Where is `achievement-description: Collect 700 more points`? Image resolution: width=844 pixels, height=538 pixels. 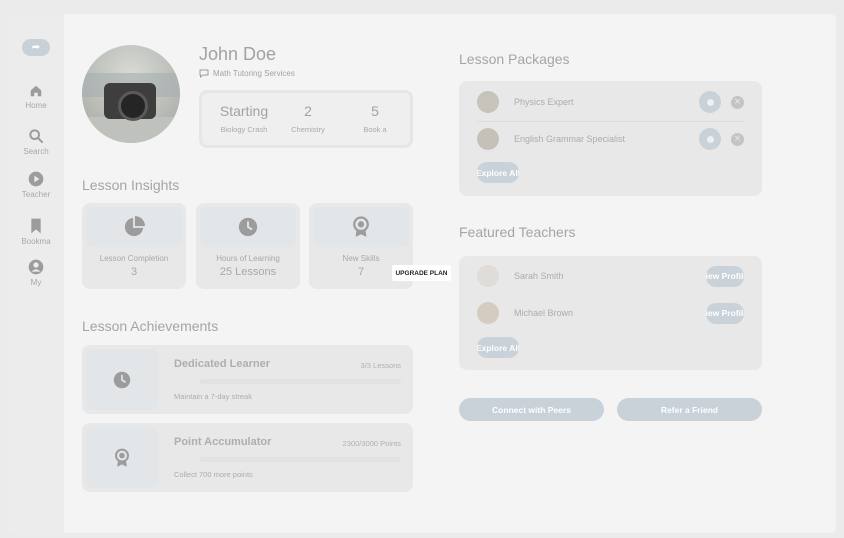 achievement-description: Collect 700 more points is located at coordinates (213, 474).